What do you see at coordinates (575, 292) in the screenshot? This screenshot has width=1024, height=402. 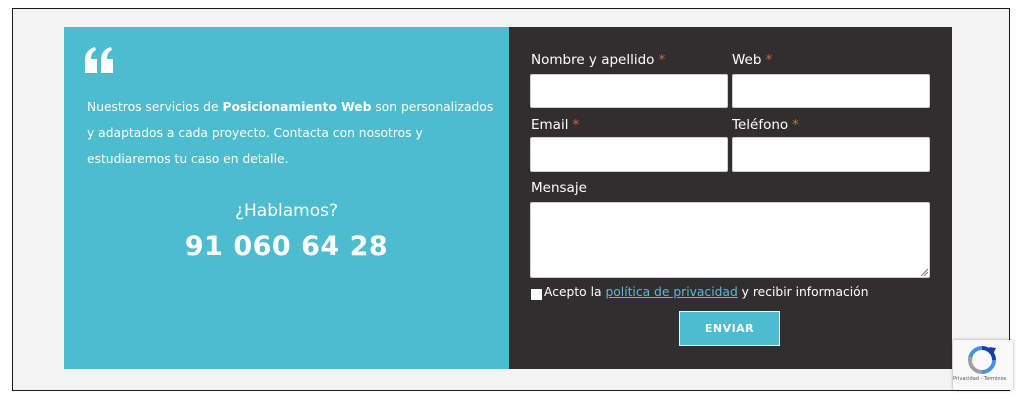 I see `consent-text-start: Acepto la` at bounding box center [575, 292].